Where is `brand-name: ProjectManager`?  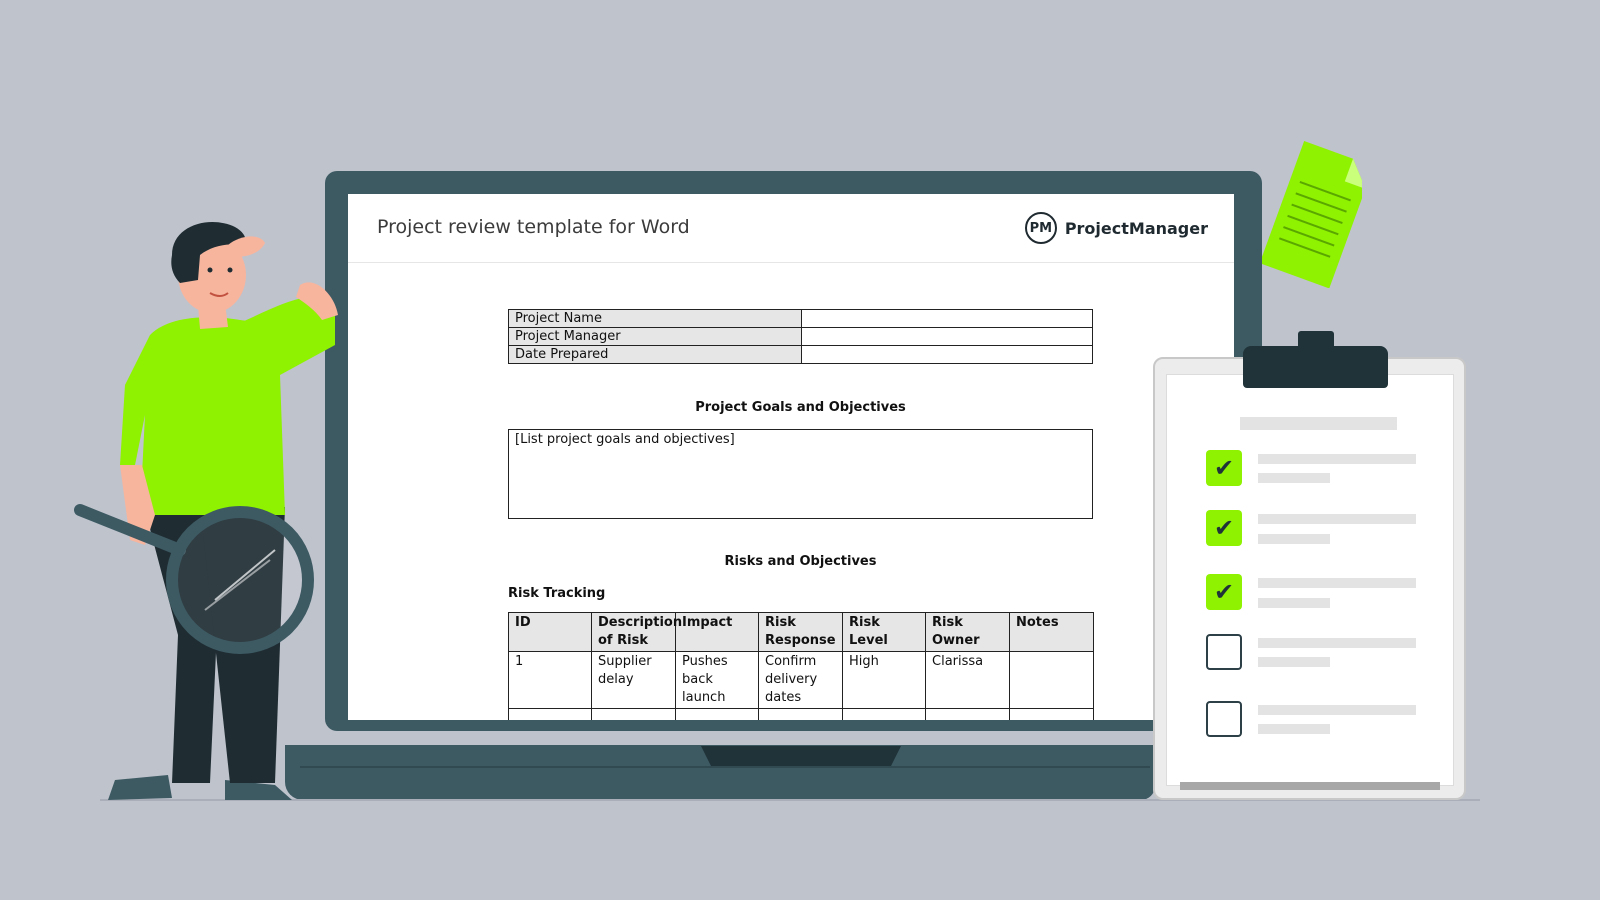 brand-name: ProjectManager is located at coordinates (1136, 228).